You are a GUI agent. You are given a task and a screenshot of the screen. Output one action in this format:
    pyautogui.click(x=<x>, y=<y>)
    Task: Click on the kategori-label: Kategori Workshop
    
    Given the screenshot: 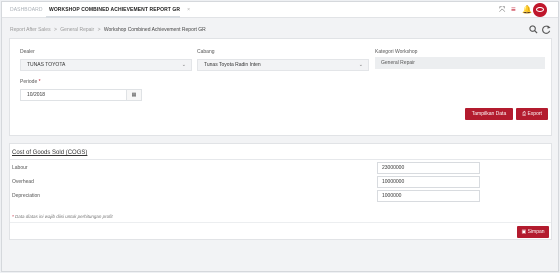 What is the action you would take?
    pyautogui.click(x=396, y=52)
    